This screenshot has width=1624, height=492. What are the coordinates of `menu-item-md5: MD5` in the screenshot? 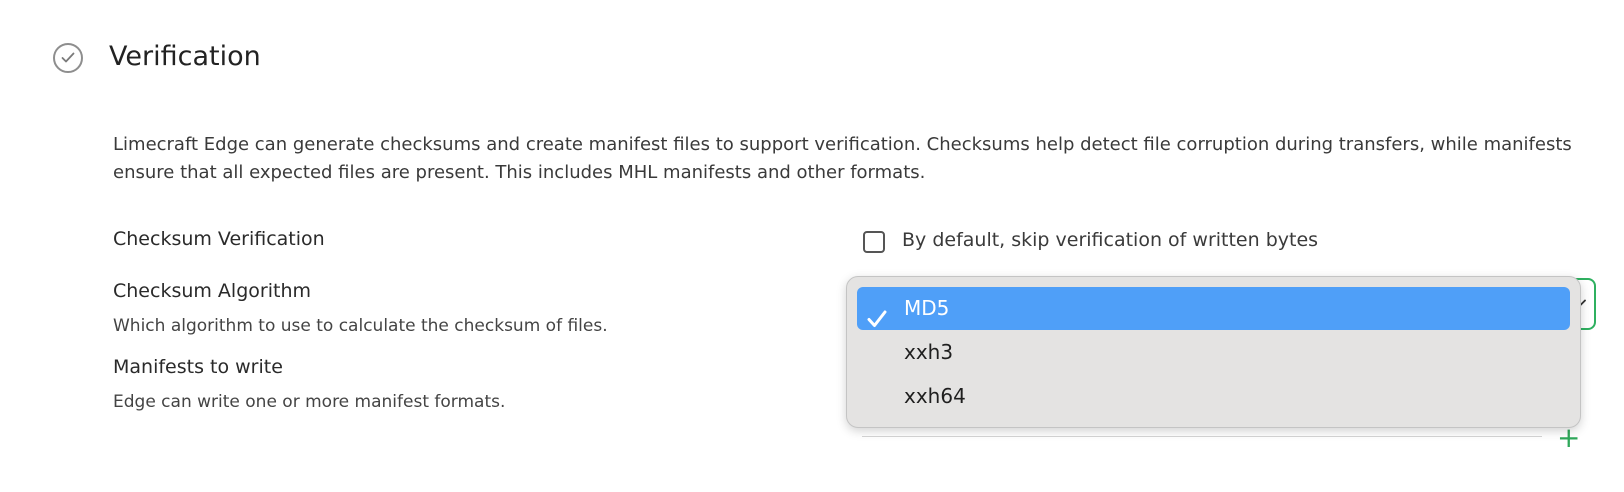 It's located at (1213, 308).